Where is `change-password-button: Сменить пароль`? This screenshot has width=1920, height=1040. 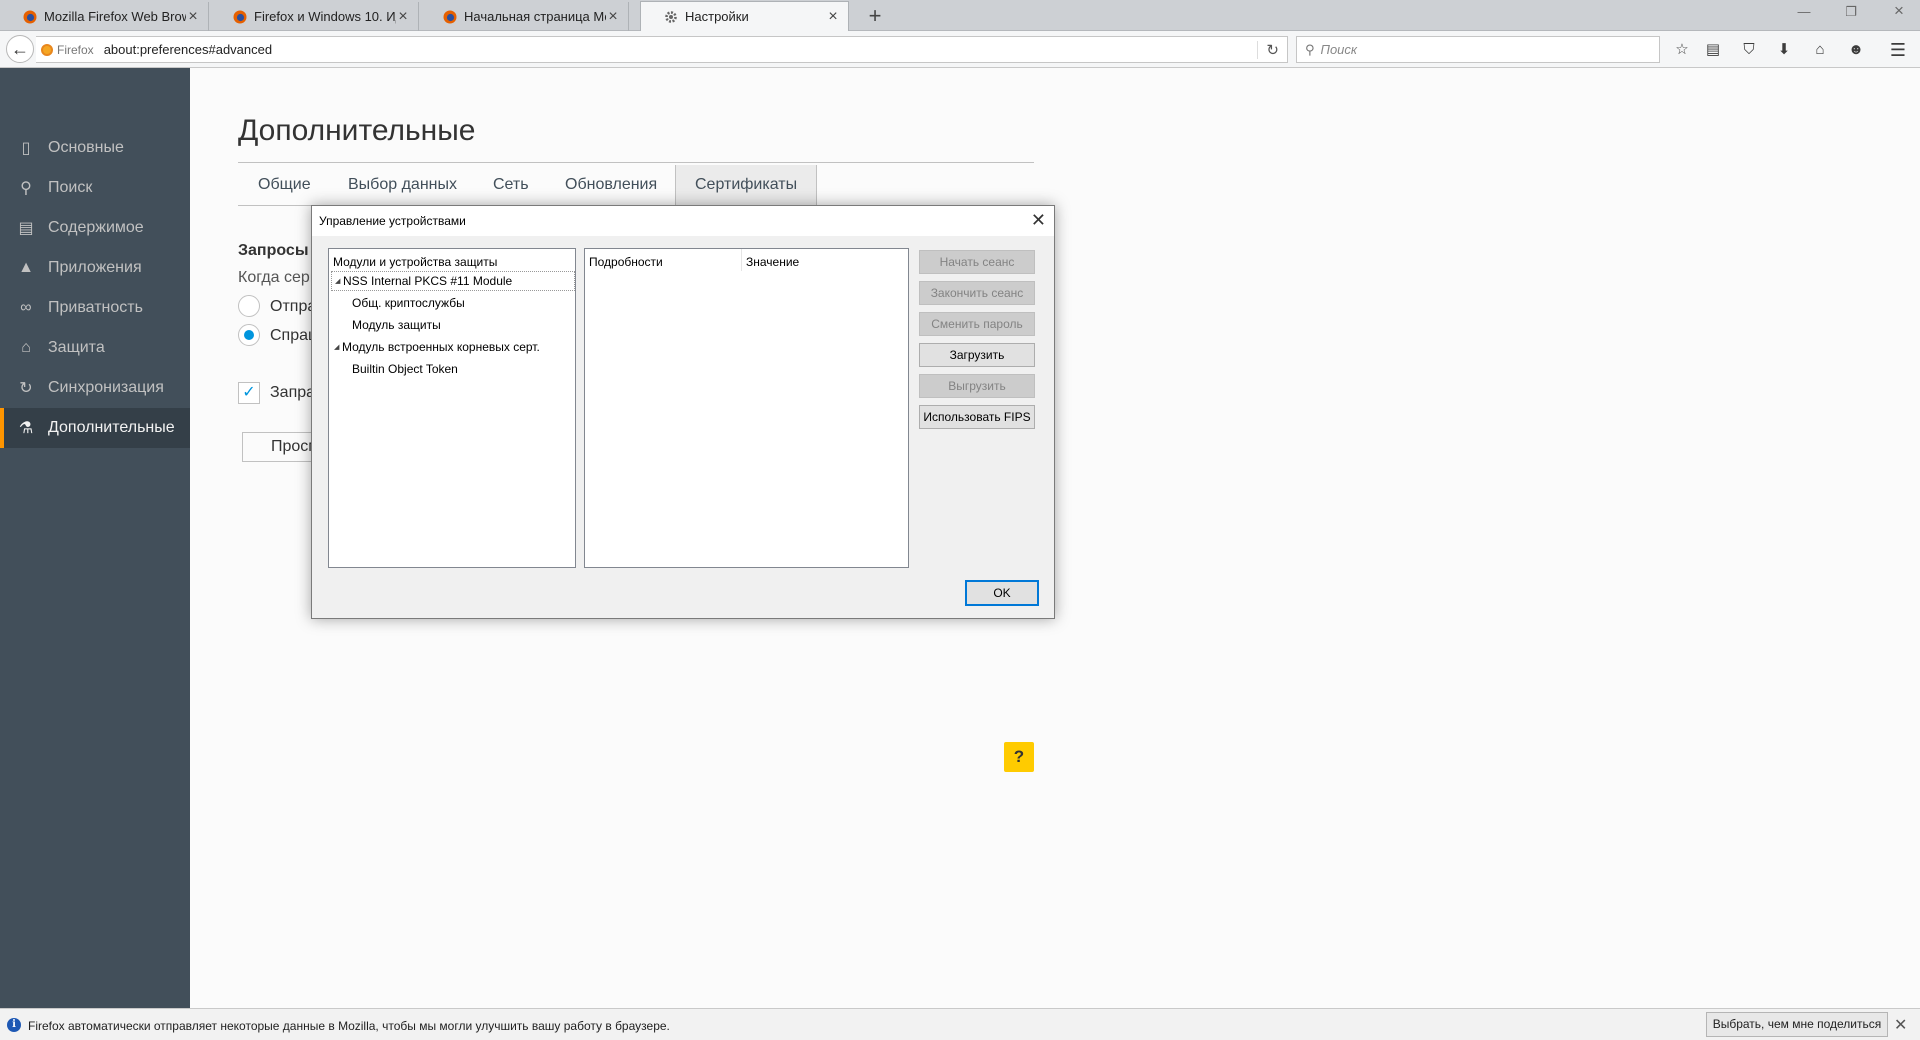 change-password-button: Сменить пароль is located at coordinates (977, 324).